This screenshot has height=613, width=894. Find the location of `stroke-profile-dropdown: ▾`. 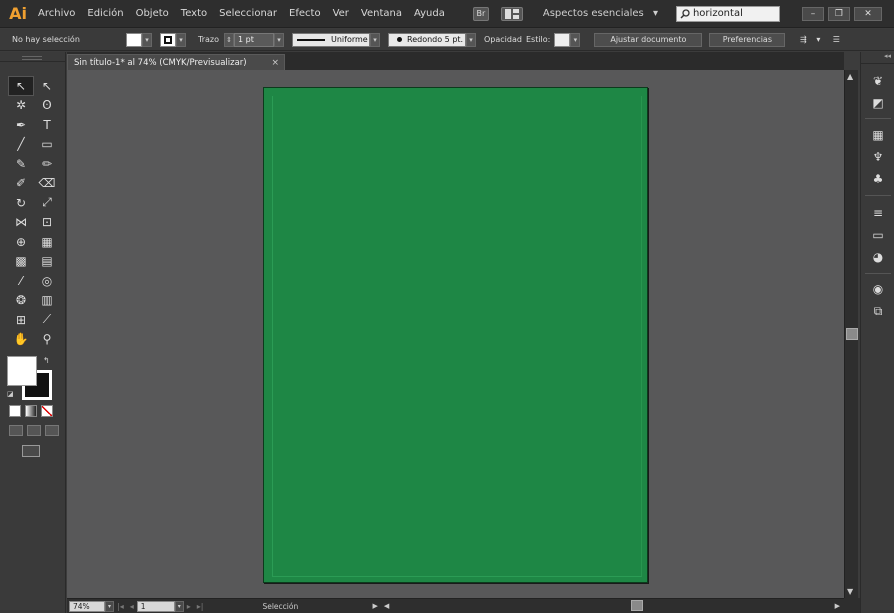

stroke-profile-dropdown: ▾ is located at coordinates (375, 39).